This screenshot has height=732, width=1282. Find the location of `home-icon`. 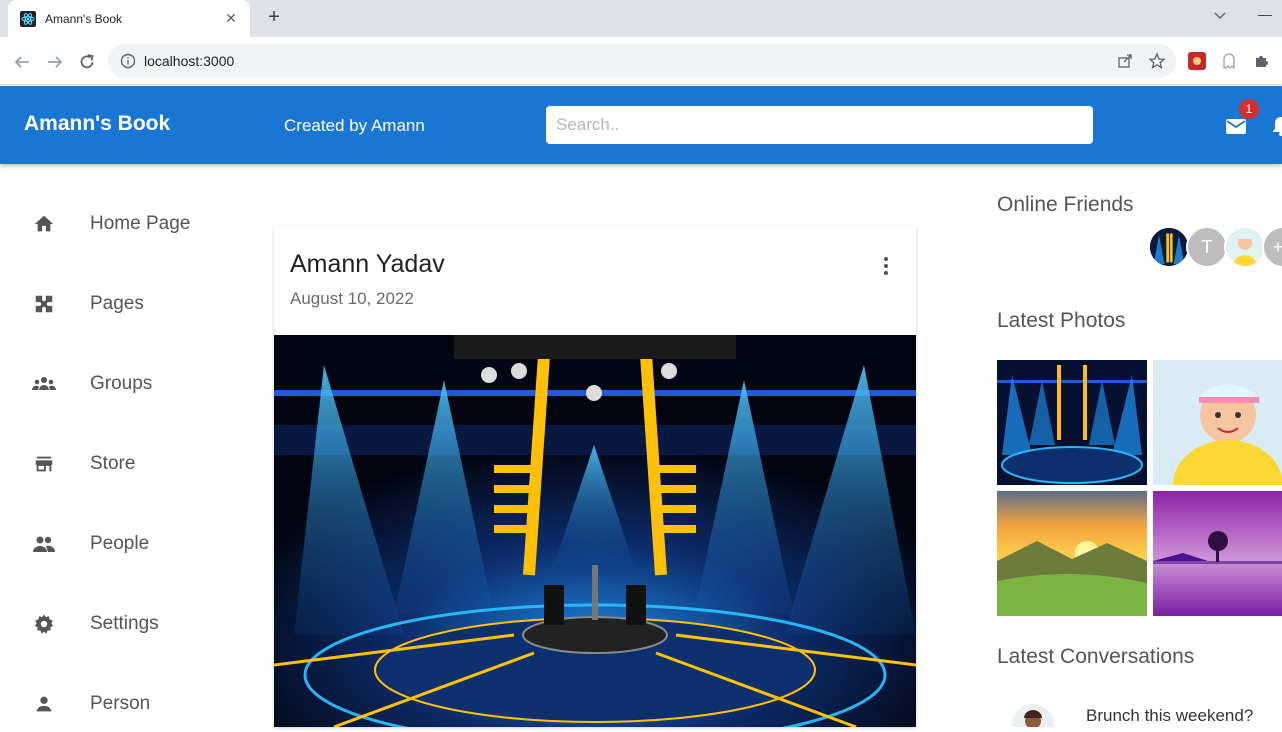

home-icon is located at coordinates (44, 224).